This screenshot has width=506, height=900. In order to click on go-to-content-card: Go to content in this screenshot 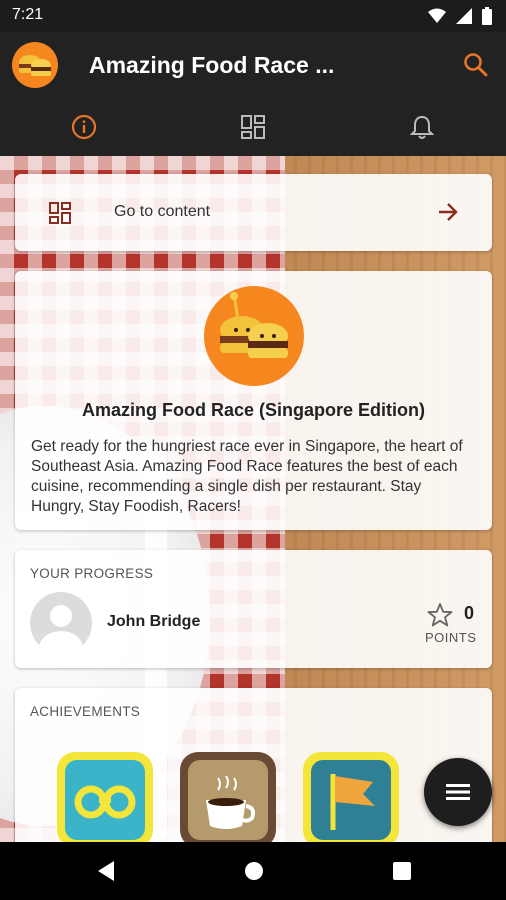, I will do `click(253, 212)`.